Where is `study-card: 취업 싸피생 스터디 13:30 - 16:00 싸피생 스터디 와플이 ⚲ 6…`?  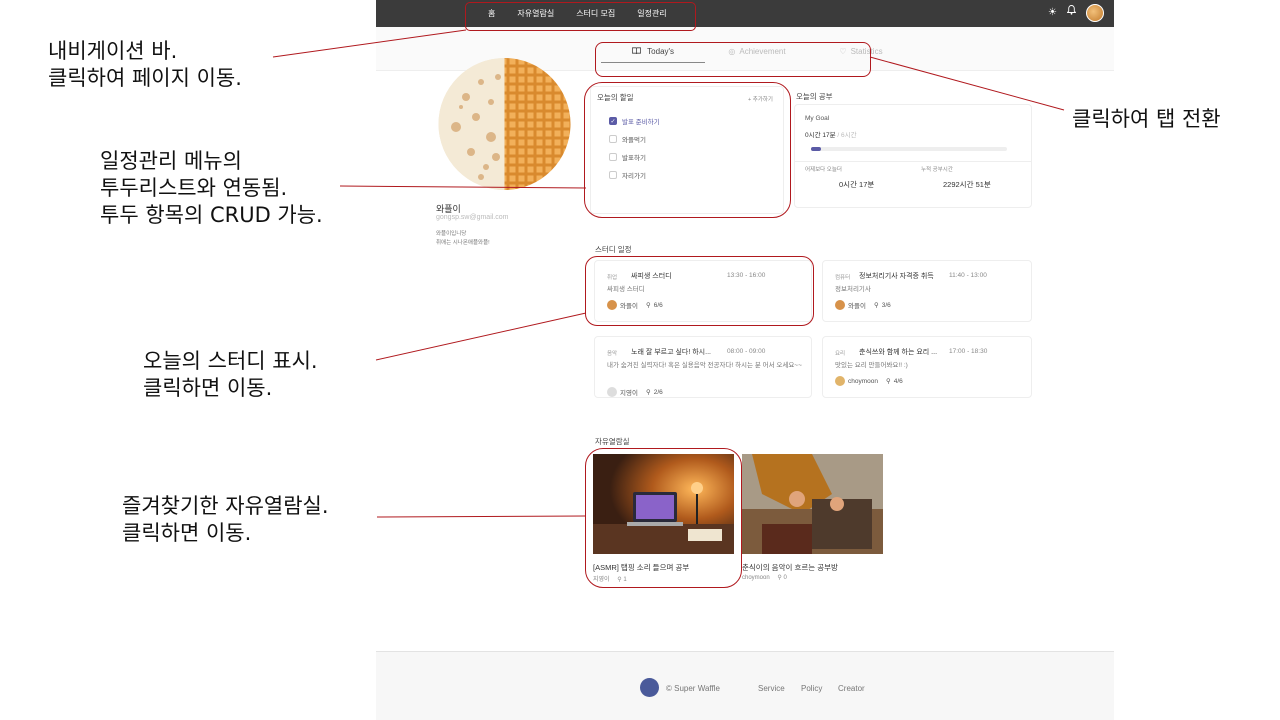
study-card: 취업 싸피생 스터디 13:30 - 16:00 싸피생 스터디 와플이 ⚲ 6… is located at coordinates (703, 291).